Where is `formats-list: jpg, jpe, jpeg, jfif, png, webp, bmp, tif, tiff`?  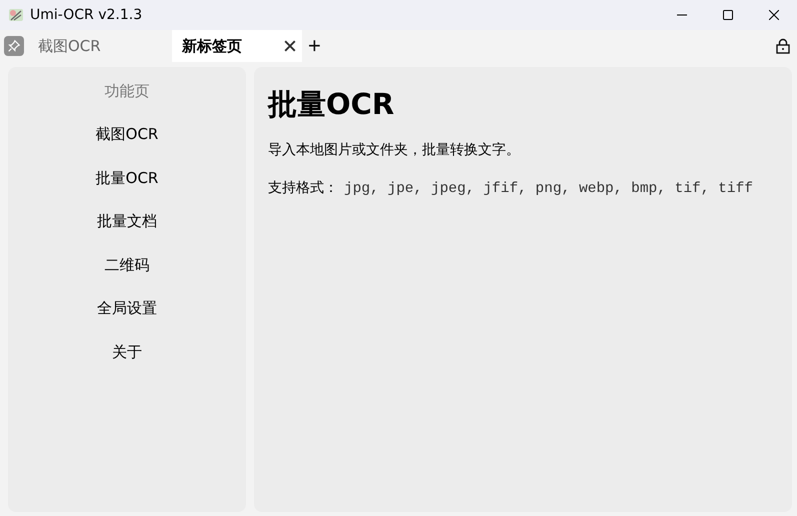
formats-list: jpg, jpe, jpeg, jfif, png, webp, bmp, tif, tiff is located at coordinates (548, 189).